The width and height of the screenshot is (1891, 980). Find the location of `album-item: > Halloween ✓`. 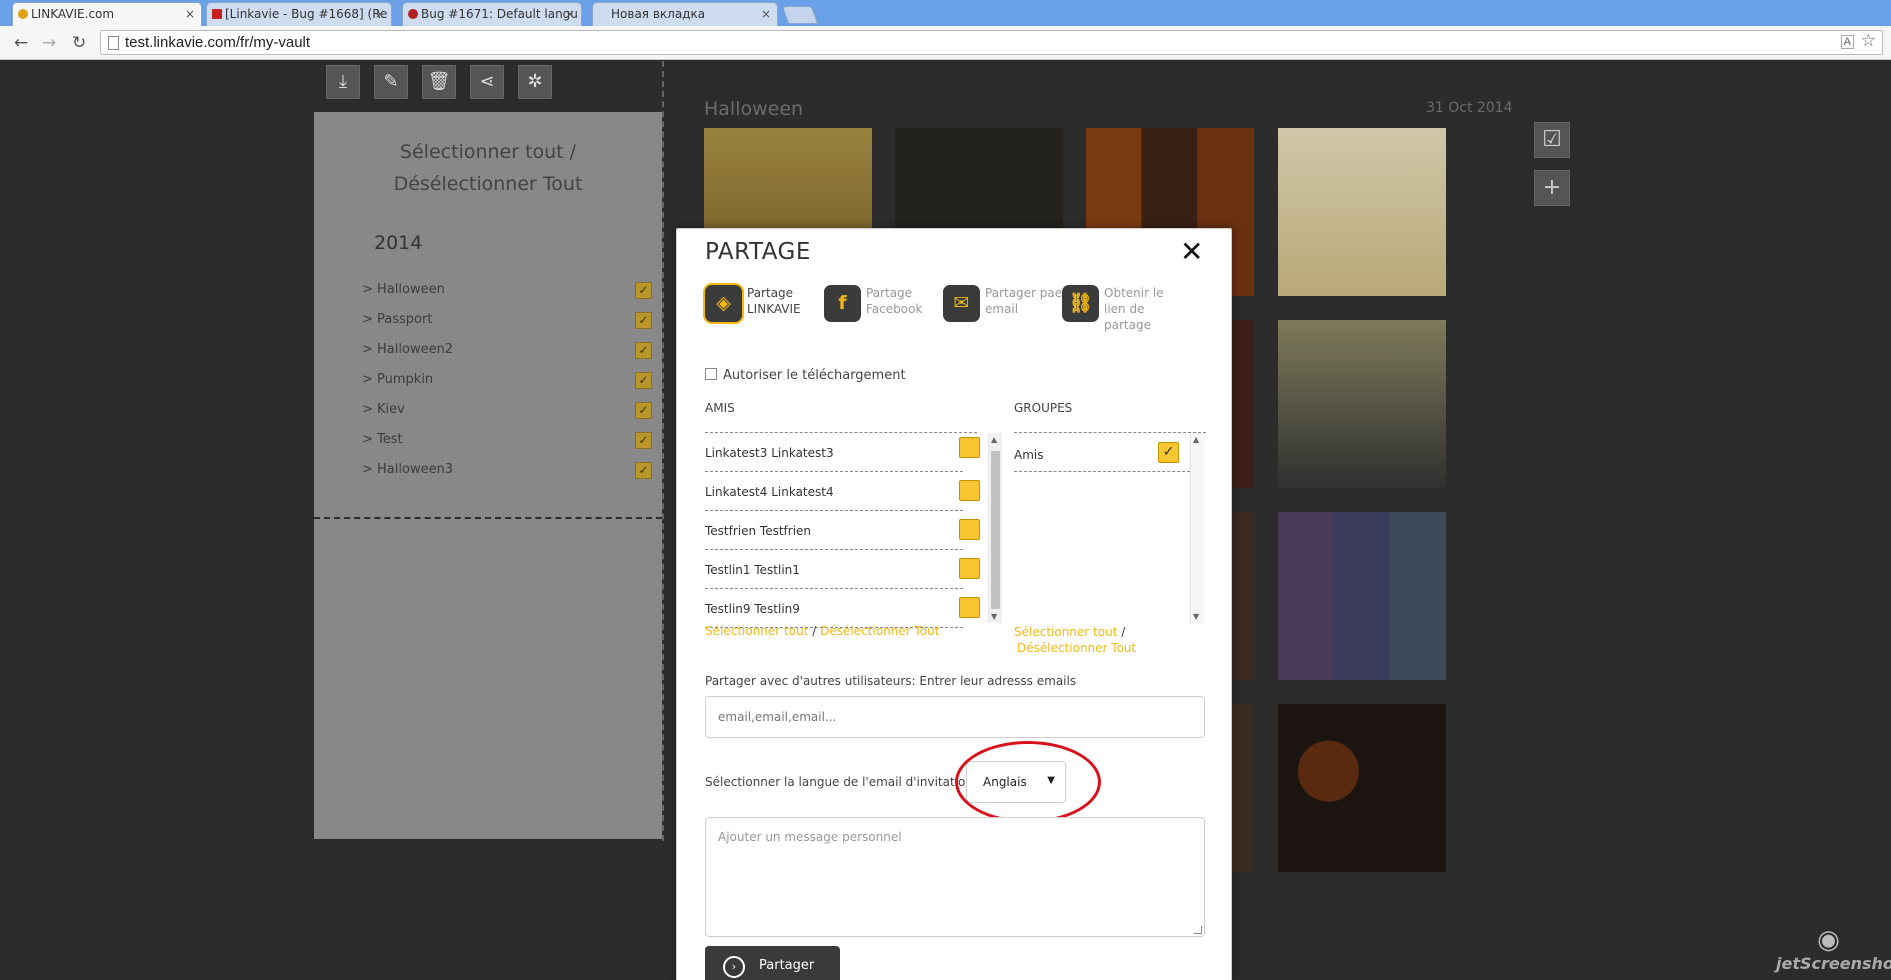

album-item: > Halloween ✓ is located at coordinates (507, 292).